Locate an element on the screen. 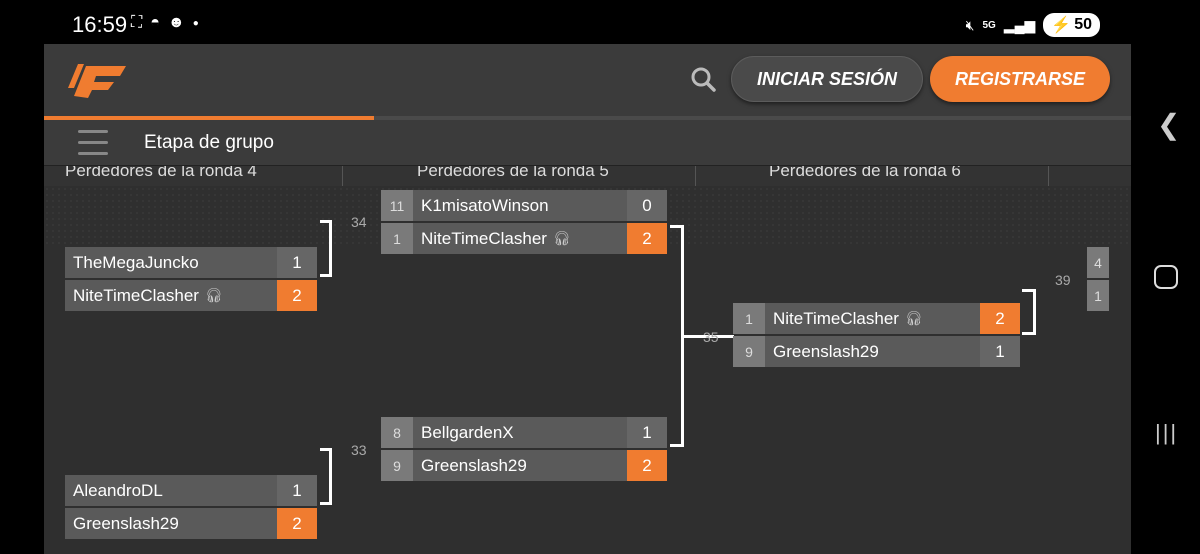 The width and height of the screenshot is (1200, 554). match-row: 8 BellgardenX 1 is located at coordinates (524, 432).